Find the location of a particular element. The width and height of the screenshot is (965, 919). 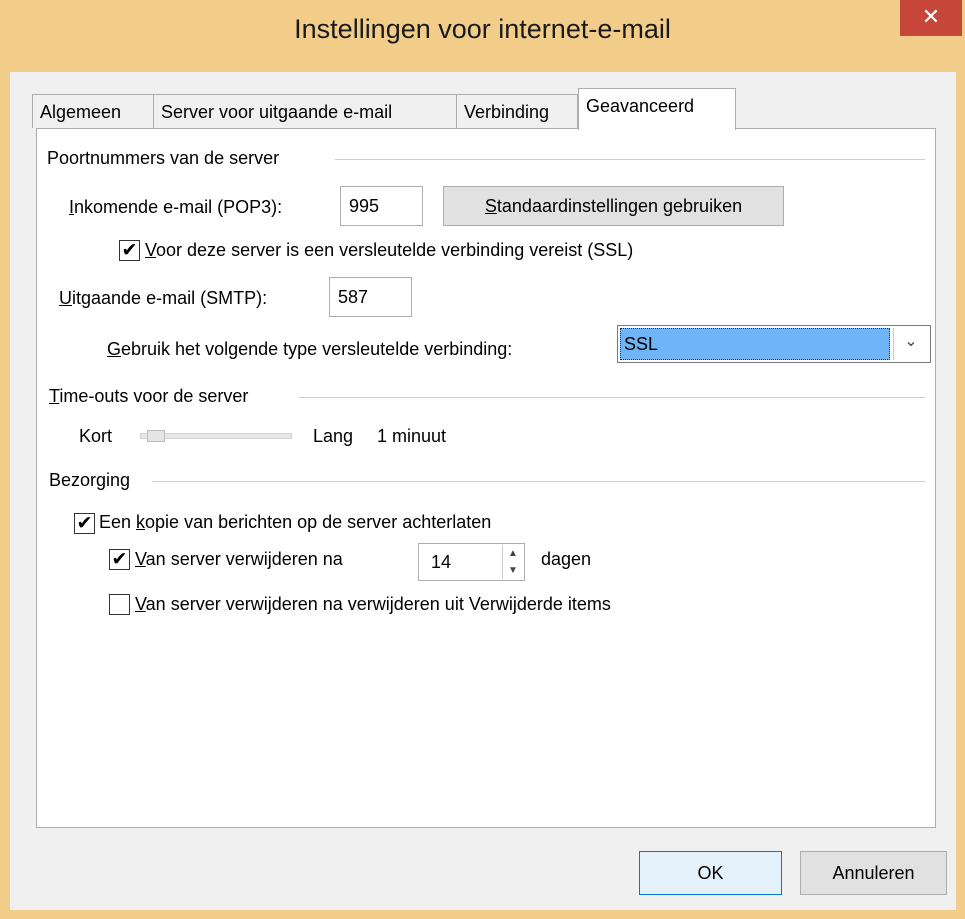

incoming-port-label: Inkomende e-mail (POP3): is located at coordinates (176, 207).